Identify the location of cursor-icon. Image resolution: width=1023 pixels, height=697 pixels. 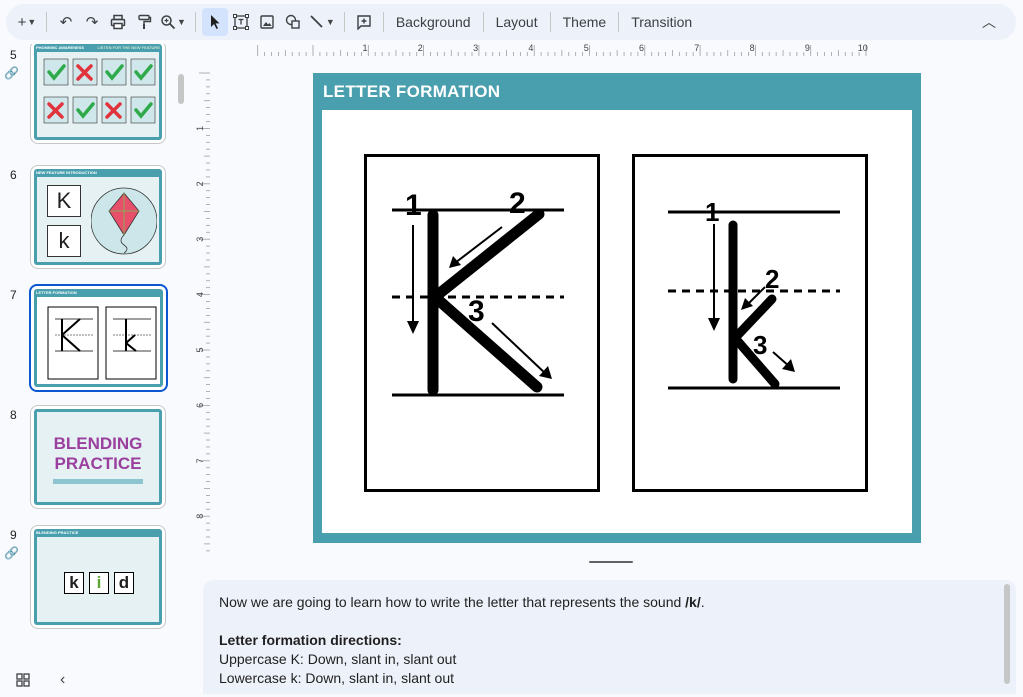
(215, 22).